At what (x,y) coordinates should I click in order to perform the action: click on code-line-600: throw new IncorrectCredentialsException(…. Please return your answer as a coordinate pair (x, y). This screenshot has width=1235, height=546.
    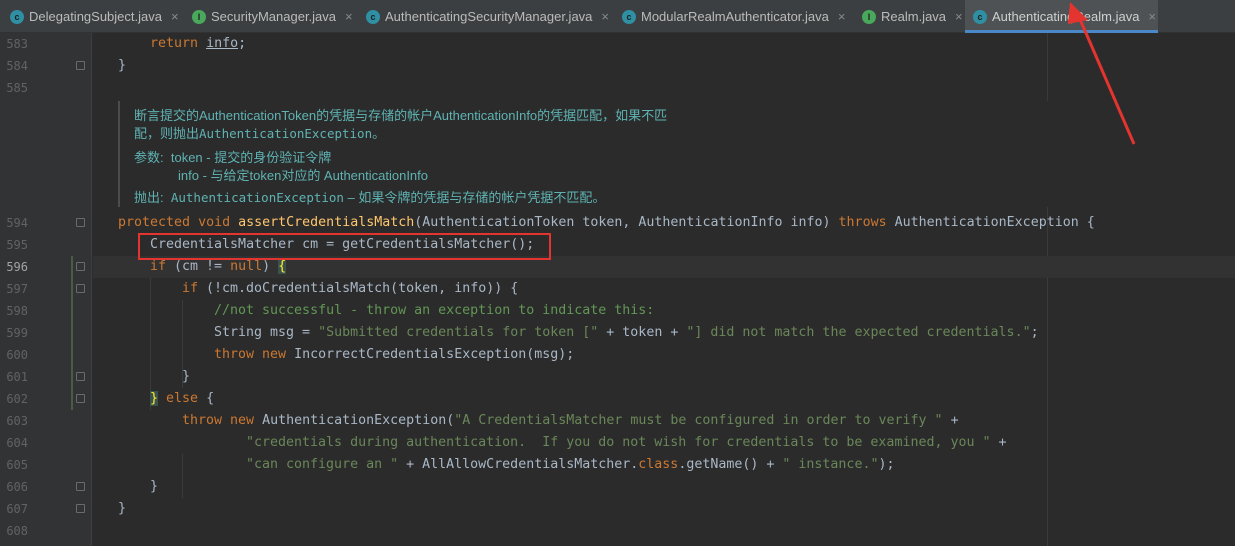
    Looking at the image, I should click on (394, 354).